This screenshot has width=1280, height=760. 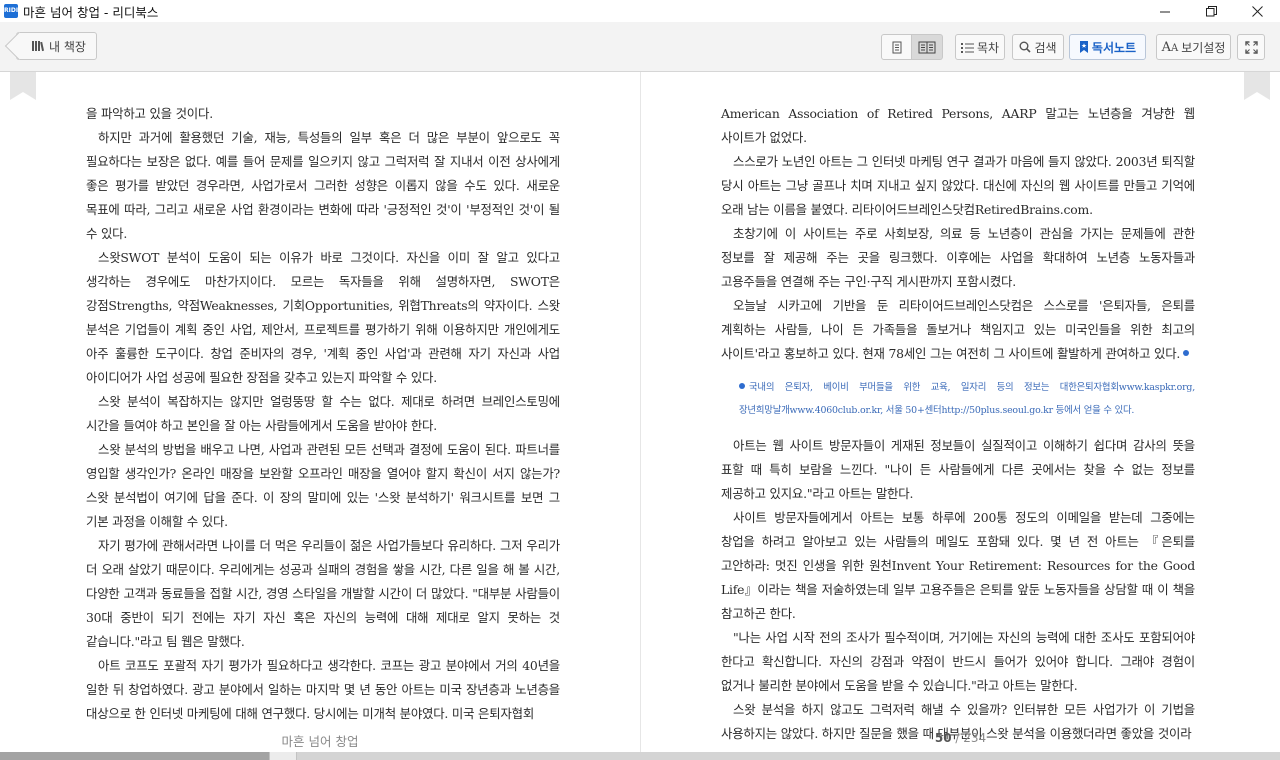 I want to click on my-library-back-button: 내 책장, so click(x=56, y=46).